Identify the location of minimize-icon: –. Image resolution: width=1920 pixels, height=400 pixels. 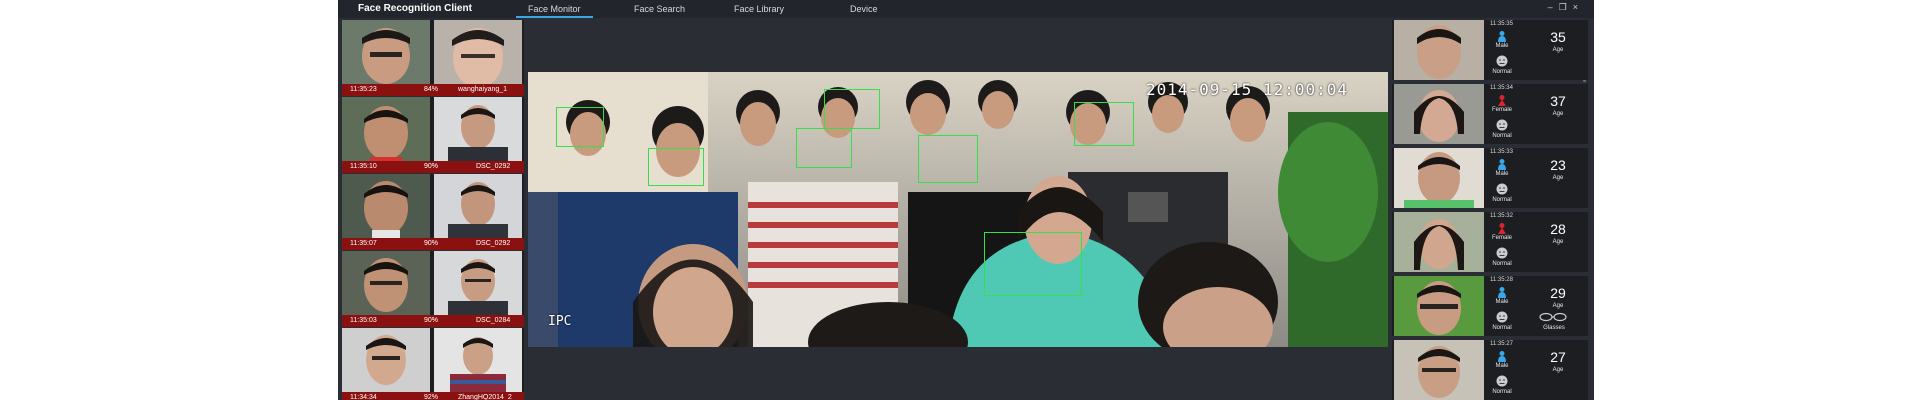
(1553, 7).